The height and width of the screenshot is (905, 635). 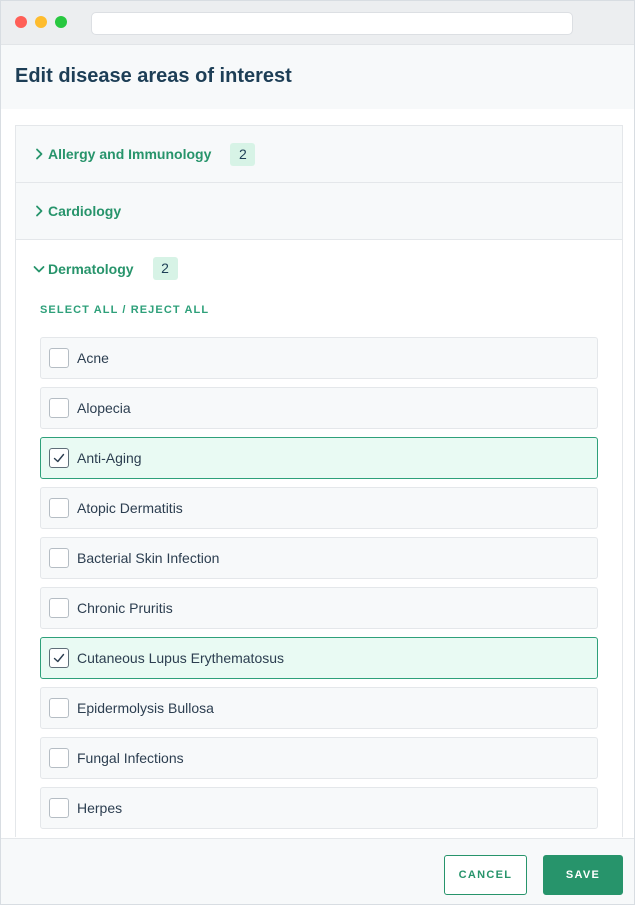 What do you see at coordinates (319, 758) in the screenshot?
I see `option-row: Fungal Infections` at bounding box center [319, 758].